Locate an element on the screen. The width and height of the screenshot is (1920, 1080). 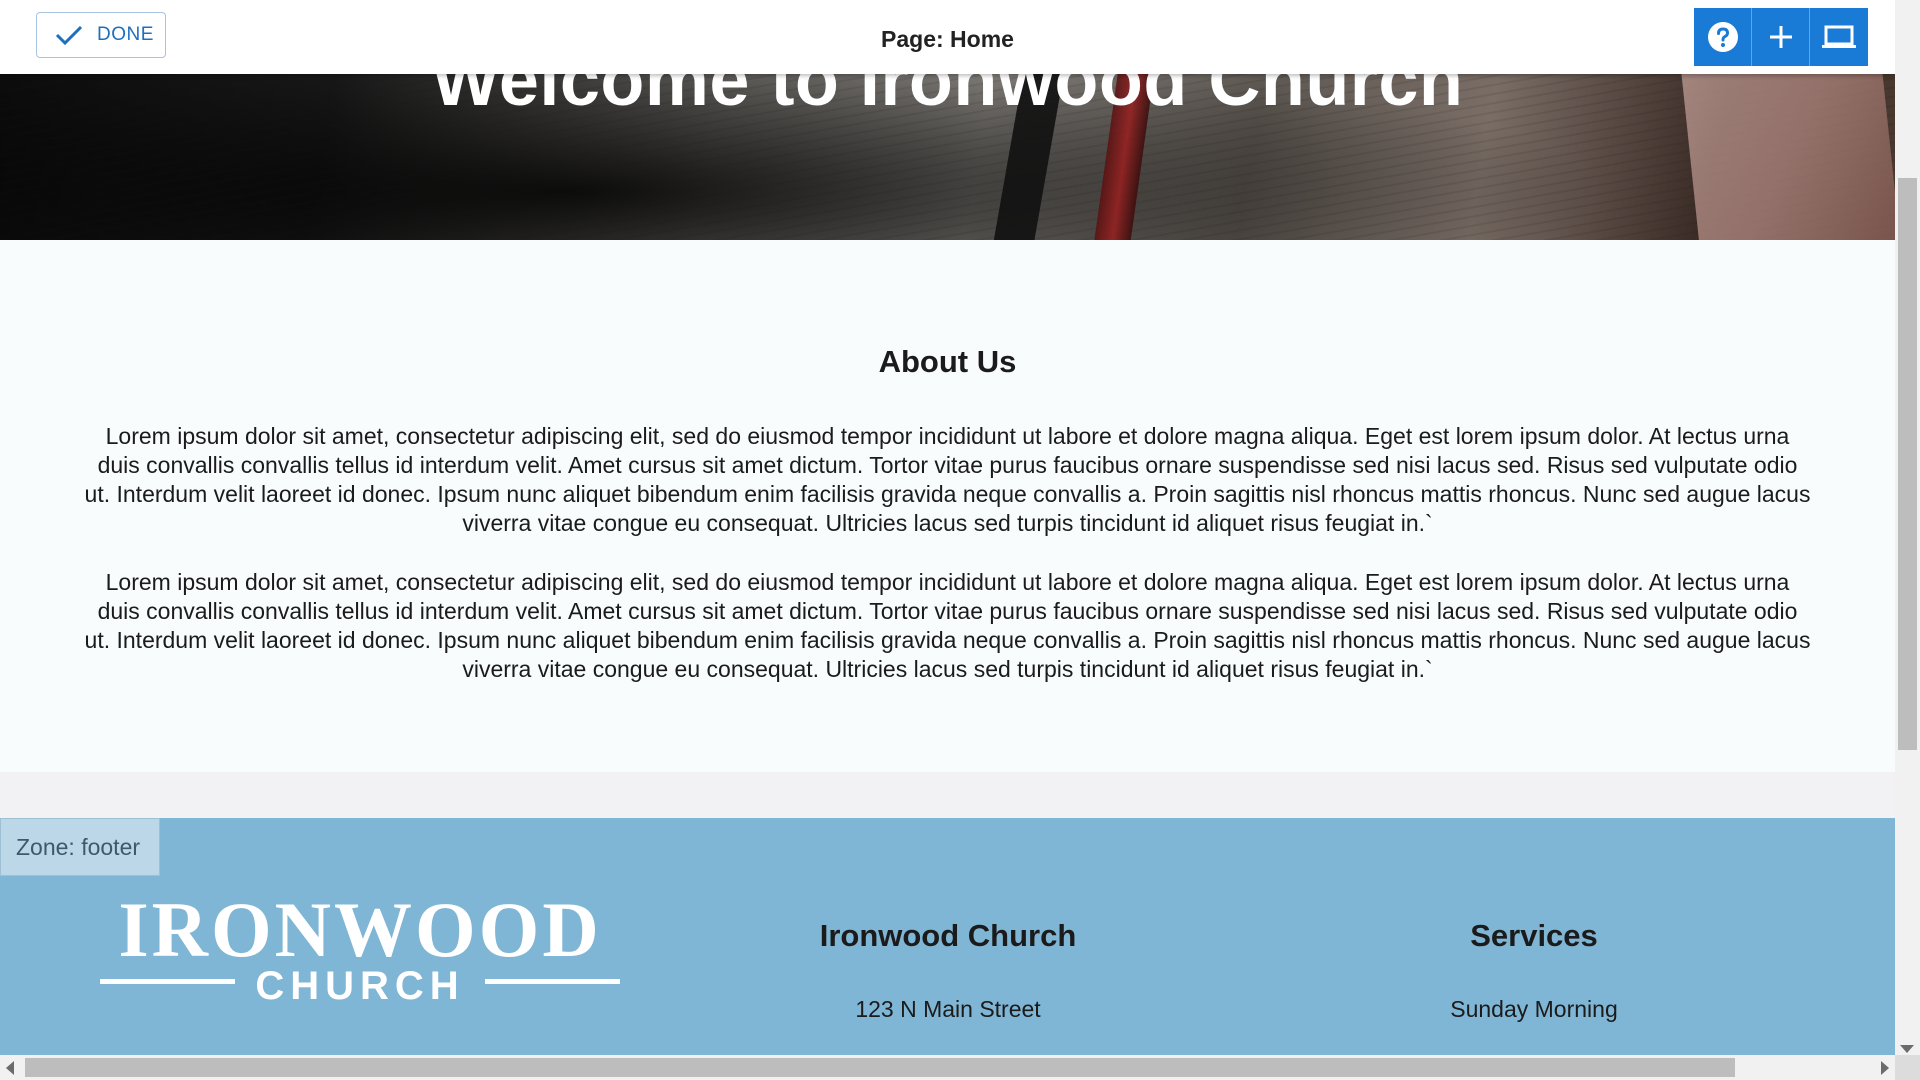
footer-services-heading: Services is located at coordinates (1534, 935).